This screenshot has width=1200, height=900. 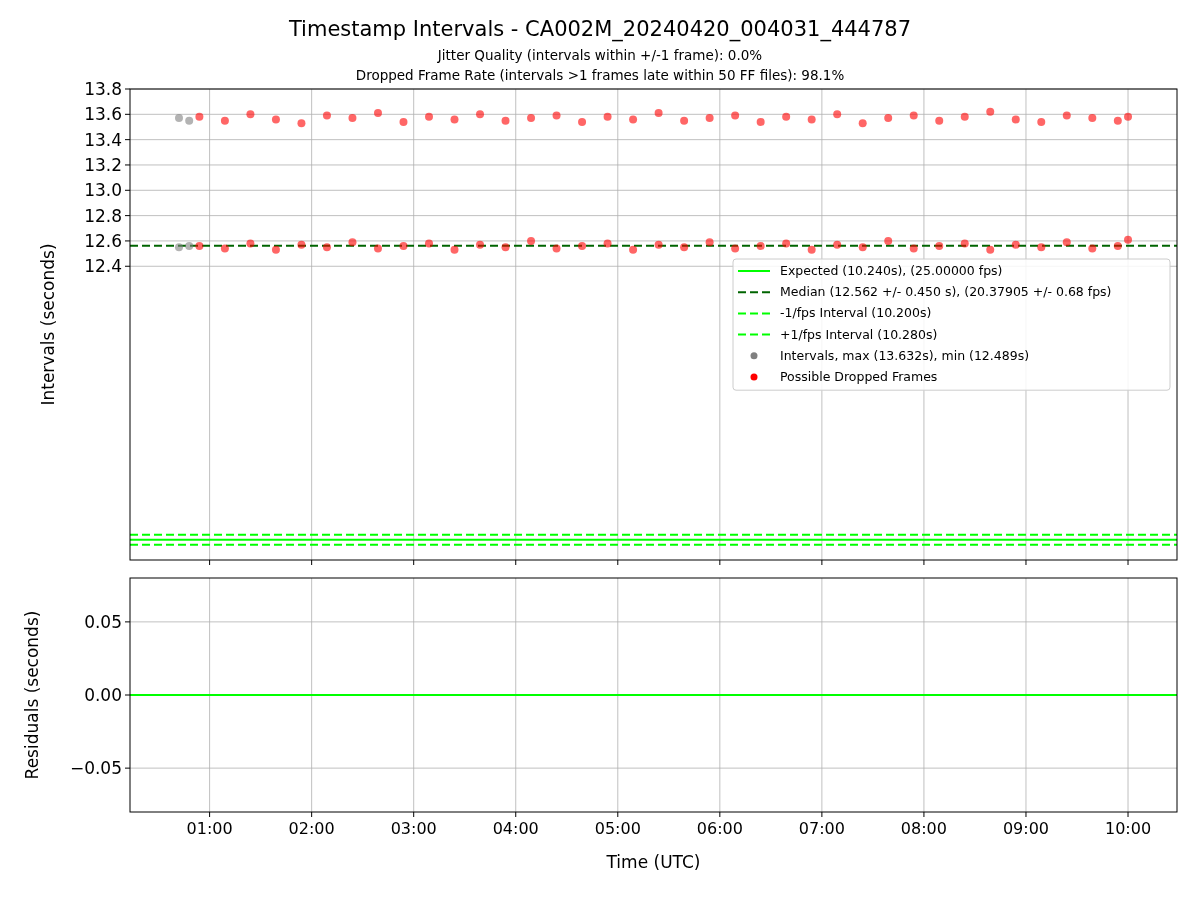 I want to click on y-tick-label: 0.05, so click(x=103, y=621).